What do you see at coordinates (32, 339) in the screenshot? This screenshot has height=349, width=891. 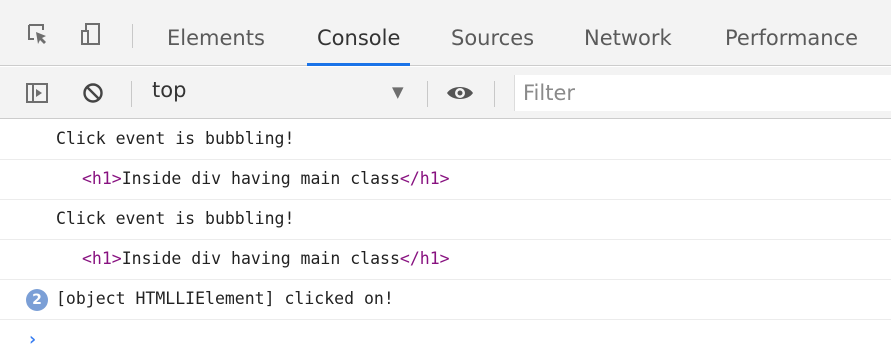 I see `console-prompt: ›` at bounding box center [32, 339].